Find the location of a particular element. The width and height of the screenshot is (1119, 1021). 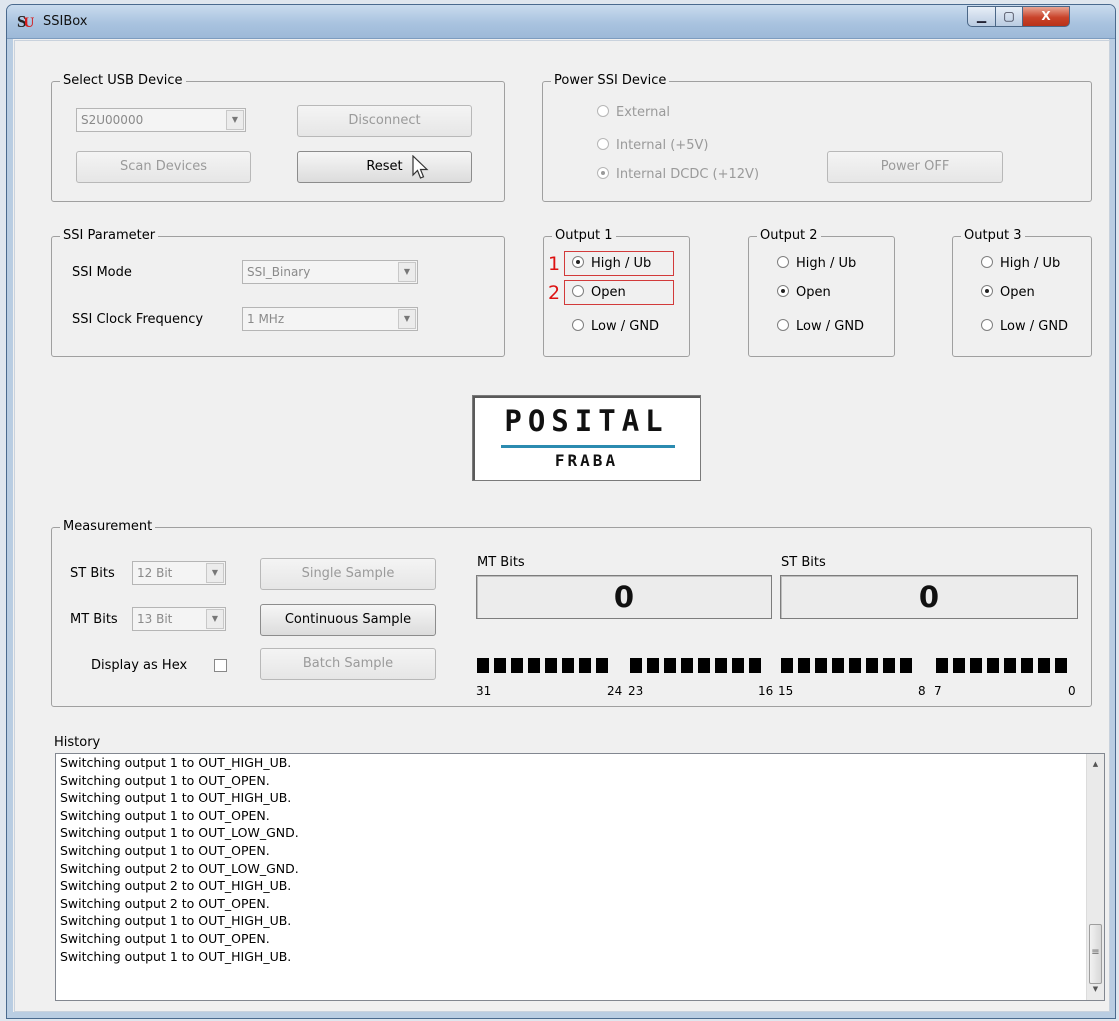

history-scrollbar: ▲ ≡ ▼ is located at coordinates (1095, 877).